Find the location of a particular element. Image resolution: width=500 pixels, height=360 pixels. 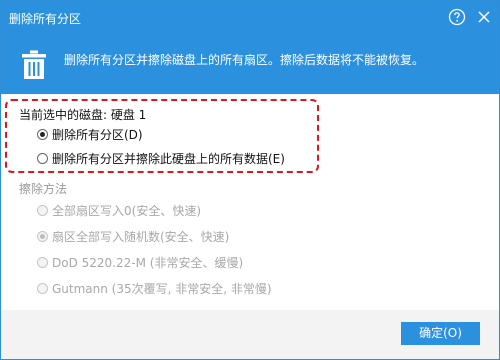

wipe-method-dod: DoD 5220.22-M (非常安全、缓慢) is located at coordinates (140, 262).